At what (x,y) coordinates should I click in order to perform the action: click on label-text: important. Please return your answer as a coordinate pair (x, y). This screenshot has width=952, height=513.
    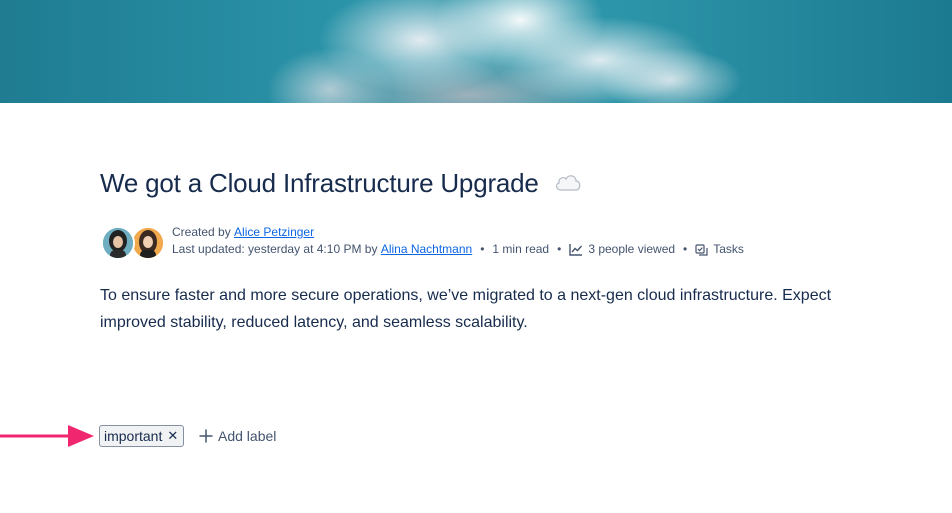
    Looking at the image, I should click on (133, 436).